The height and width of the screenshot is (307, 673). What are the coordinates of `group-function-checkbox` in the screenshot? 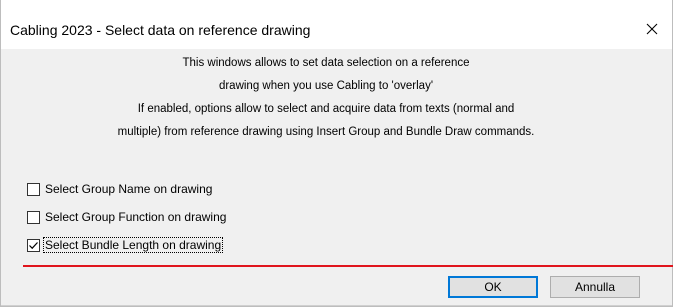 It's located at (33, 217).